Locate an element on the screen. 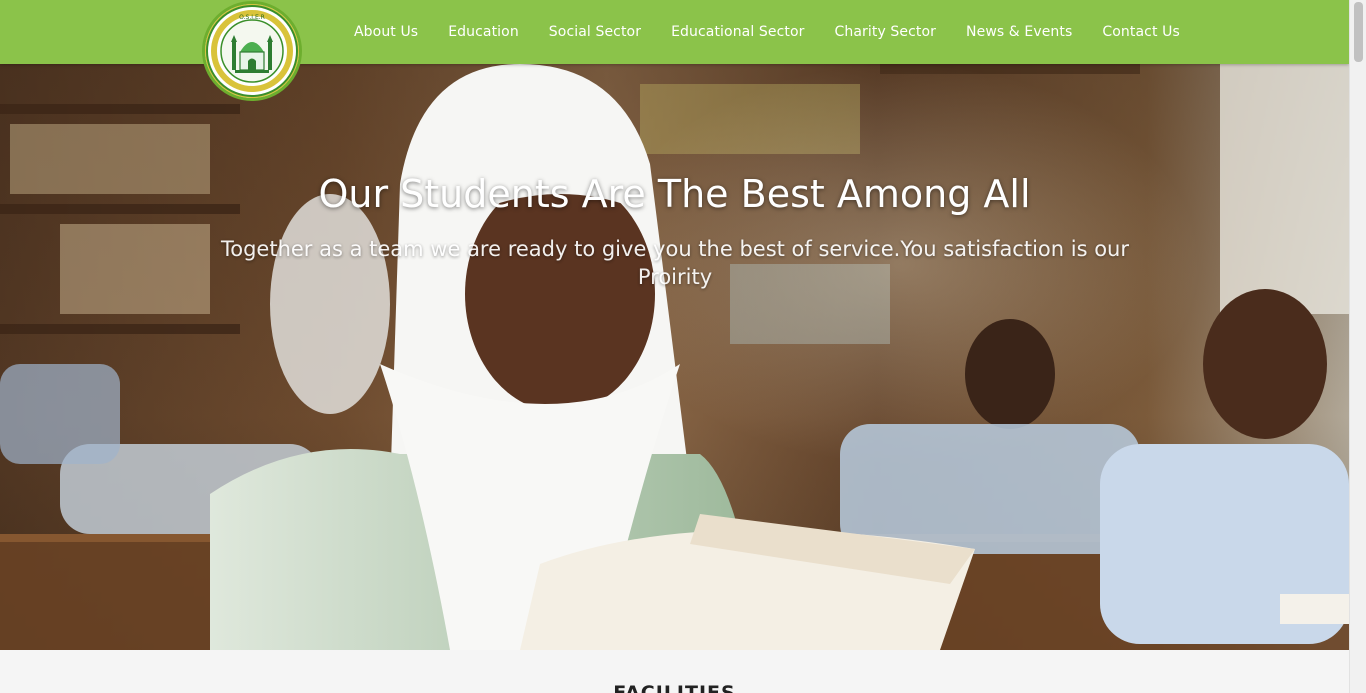  nav-social-sector: Social Sector is located at coordinates (595, 32).